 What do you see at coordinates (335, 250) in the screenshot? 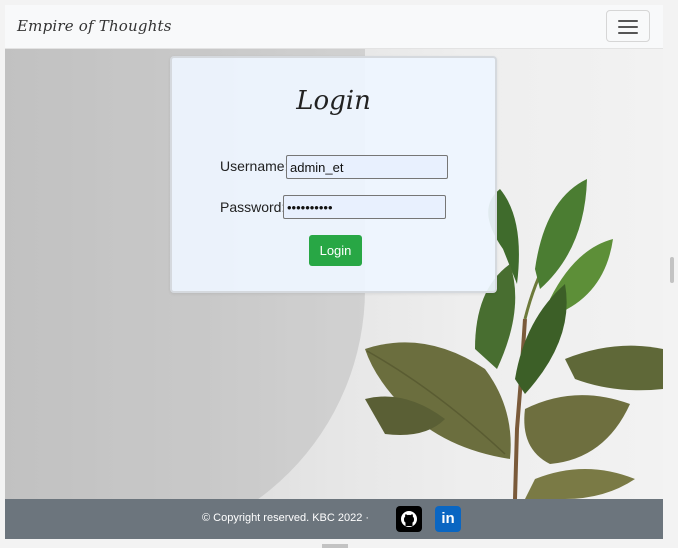
I see `login-button: Login` at bounding box center [335, 250].